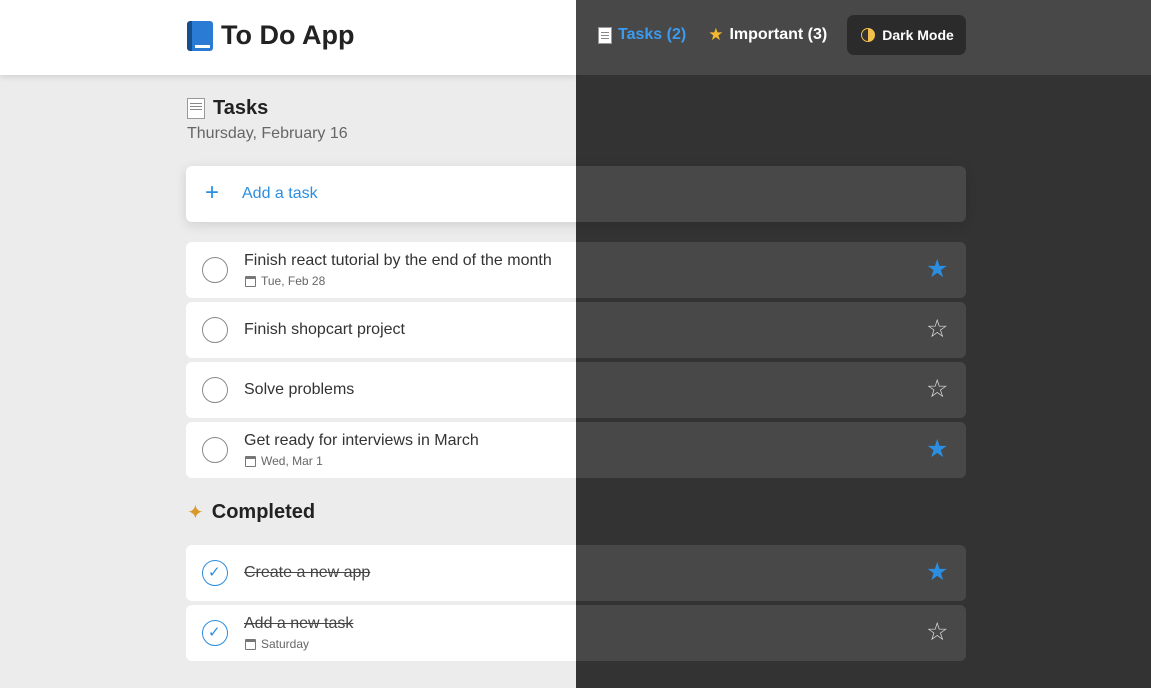 This screenshot has height=688, width=1151. I want to click on nav-important: ★ Important (3), so click(767, 35).